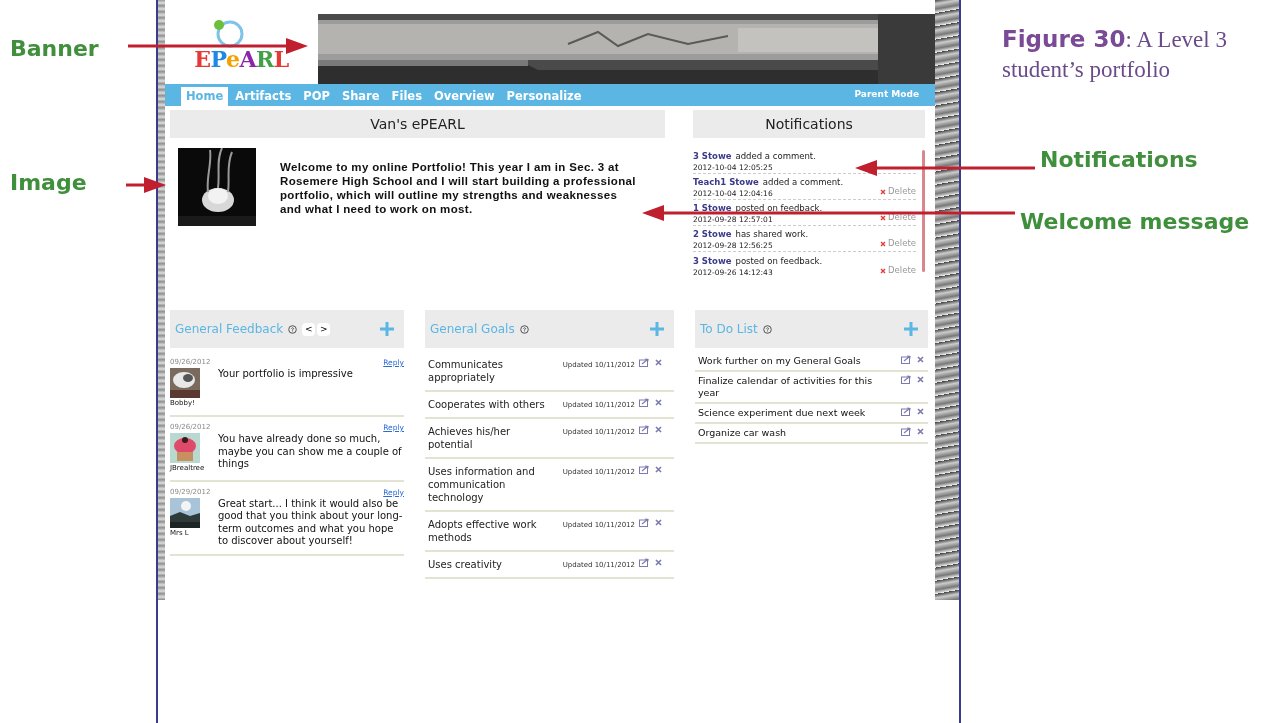 This screenshot has height=723, width=1275. Describe the element at coordinates (309, 329) in the screenshot. I see `previous-button: <` at that location.